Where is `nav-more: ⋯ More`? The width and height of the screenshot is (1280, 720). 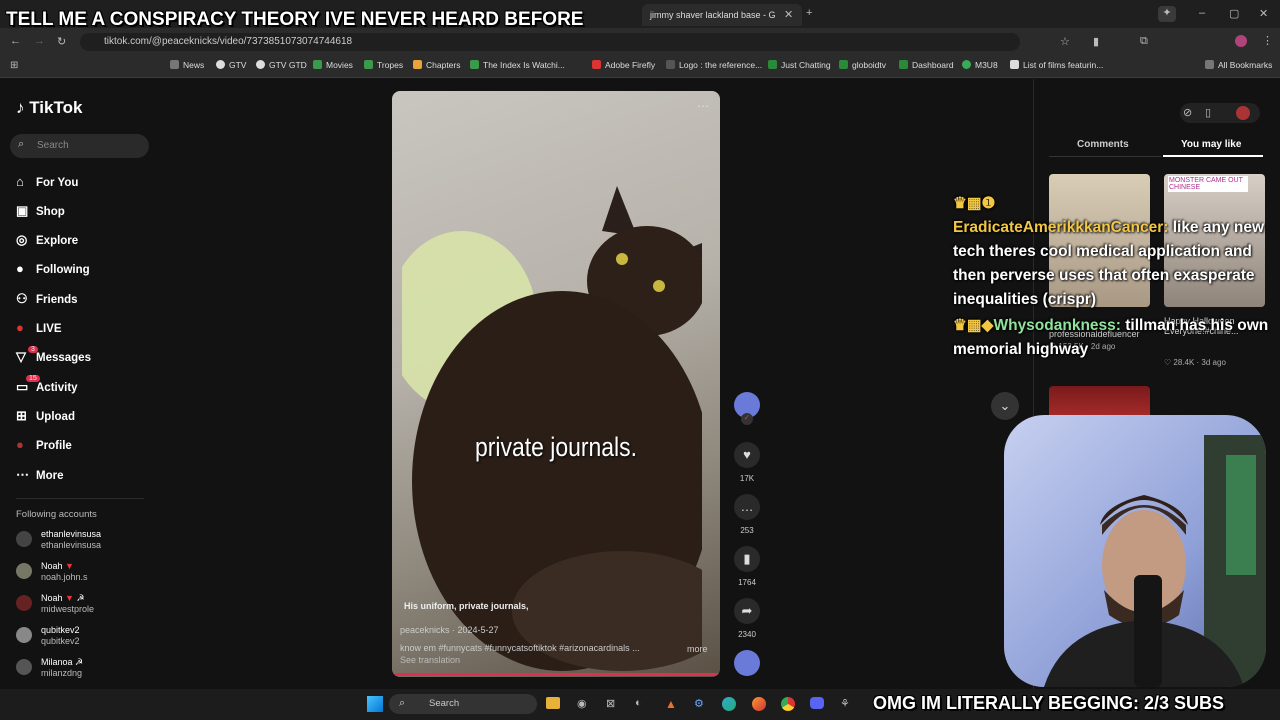 nav-more: ⋯ More is located at coordinates (39, 477).